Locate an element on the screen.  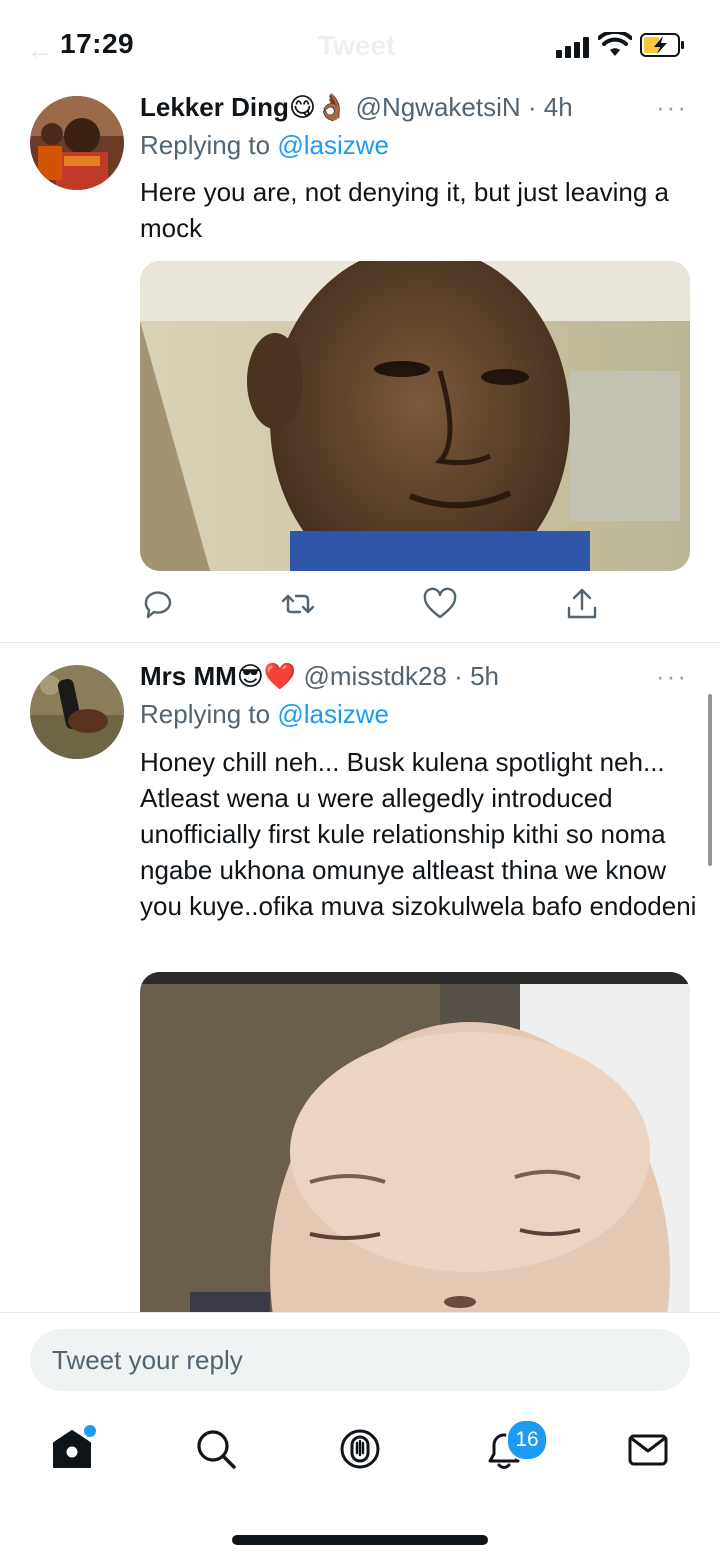
notifications-badge: 16 is located at coordinates (527, 1440).